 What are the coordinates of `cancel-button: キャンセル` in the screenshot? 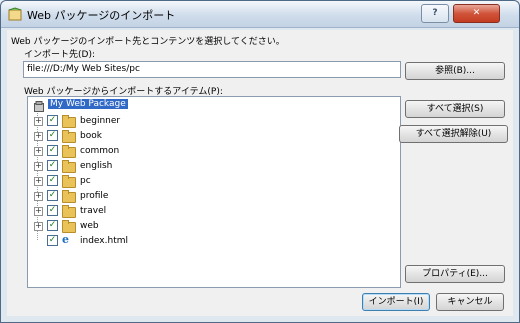 It's located at (470, 302).